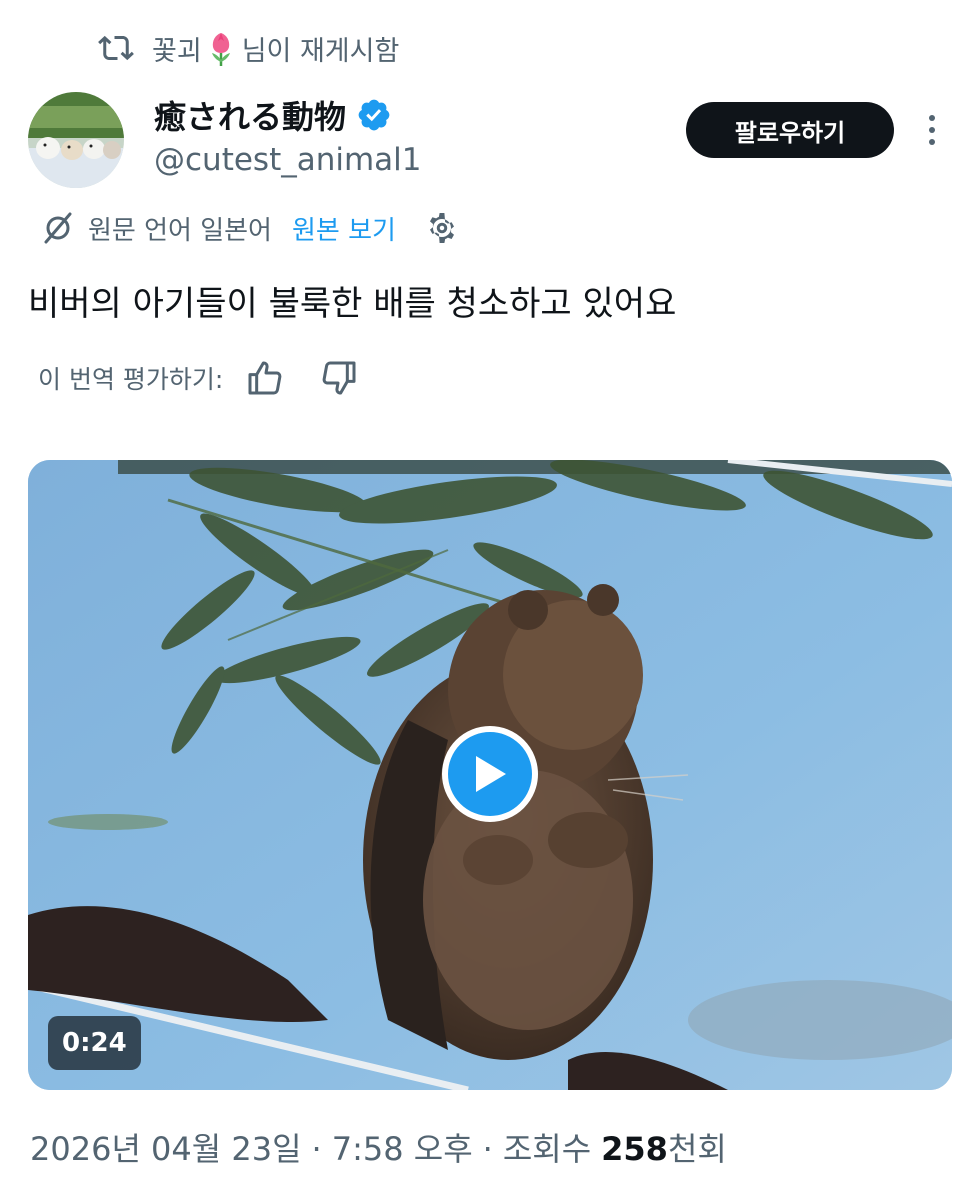 The image size is (980, 1200). I want to click on tulip-emoji, so click(220, 49).